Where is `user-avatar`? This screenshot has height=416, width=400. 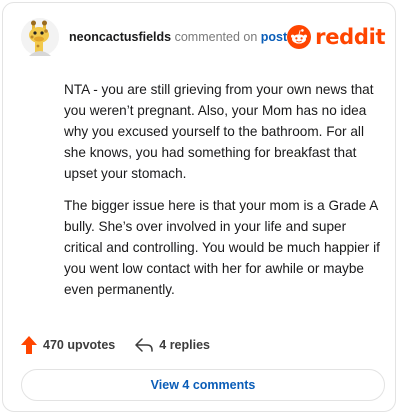 user-avatar is located at coordinates (40, 37).